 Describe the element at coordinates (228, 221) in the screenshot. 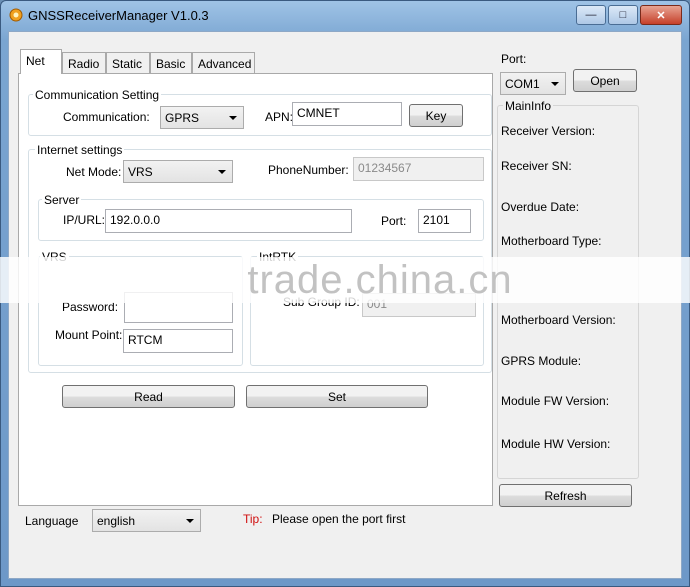

I see `ip-input: 192.0.0.0` at that location.